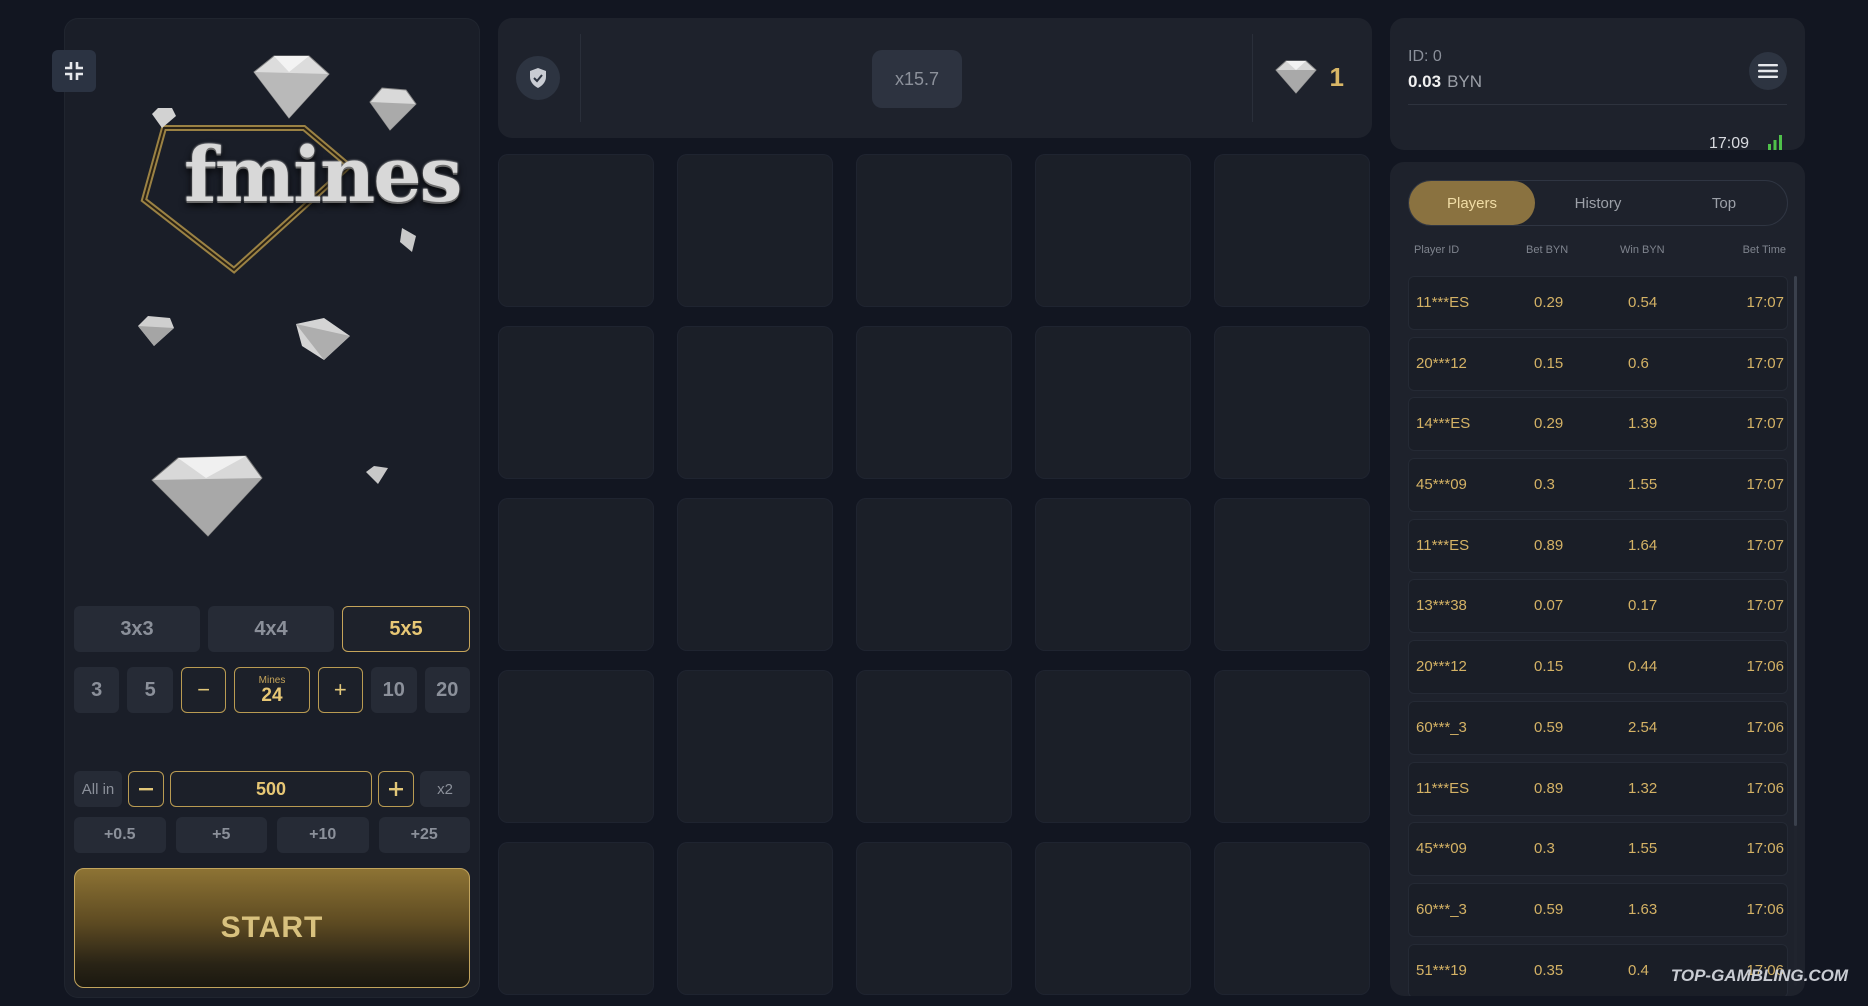 The height and width of the screenshot is (1006, 1868). Describe the element at coordinates (1465, 81) in the screenshot. I see `balance-currency: BYN` at that location.